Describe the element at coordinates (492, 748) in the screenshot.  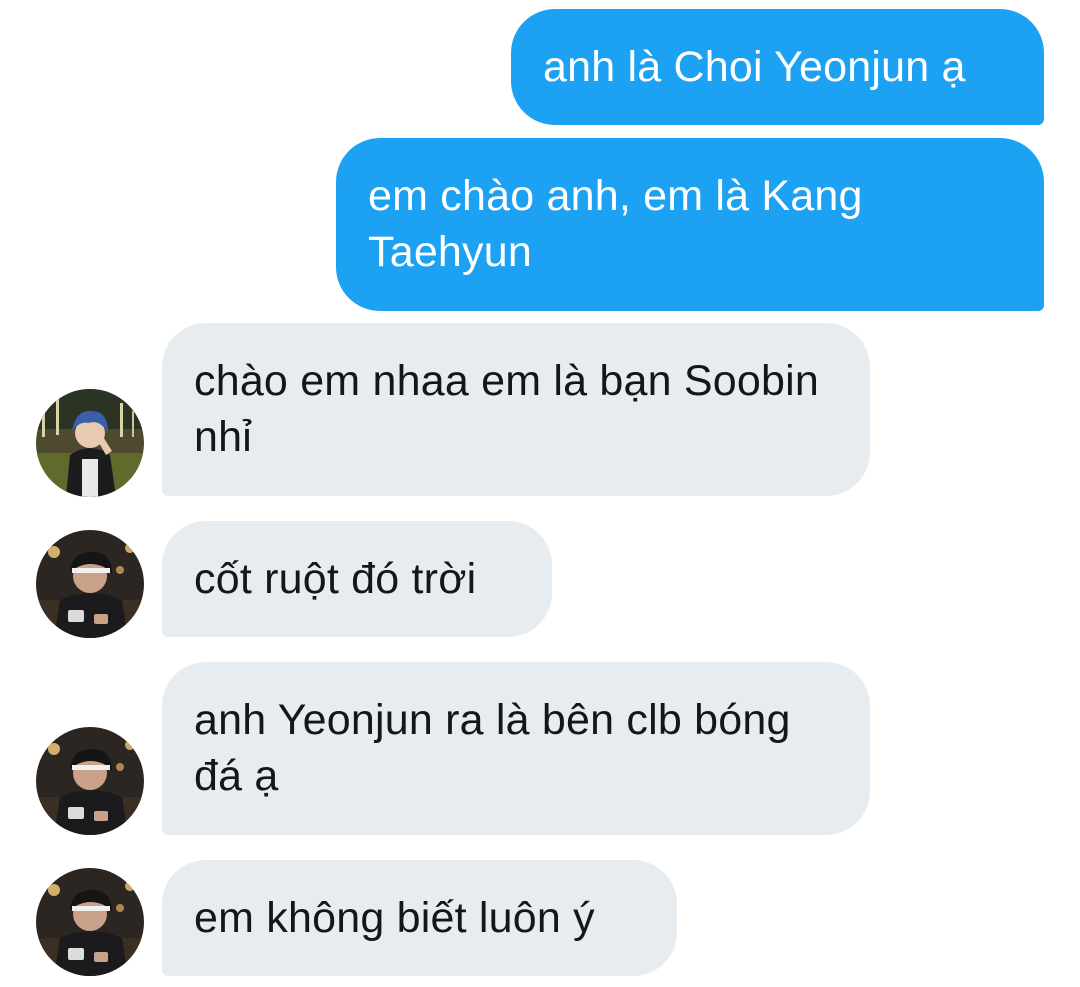
I see `message-text: anh Yeonjun ra là bên clb bóng đá ạ` at that location.